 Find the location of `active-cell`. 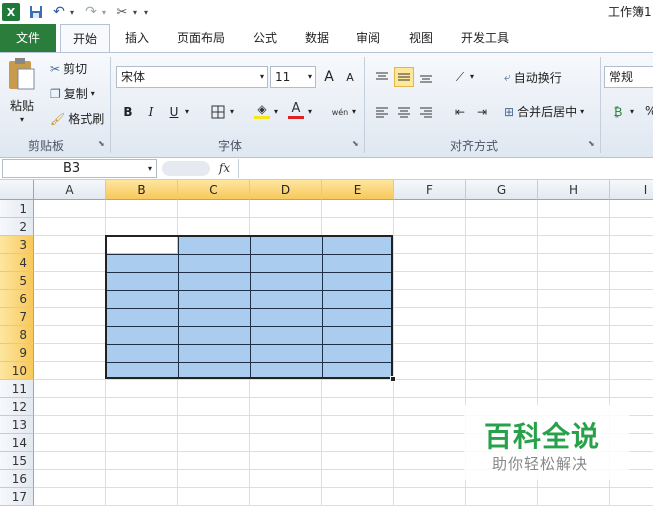

active-cell is located at coordinates (142, 245).